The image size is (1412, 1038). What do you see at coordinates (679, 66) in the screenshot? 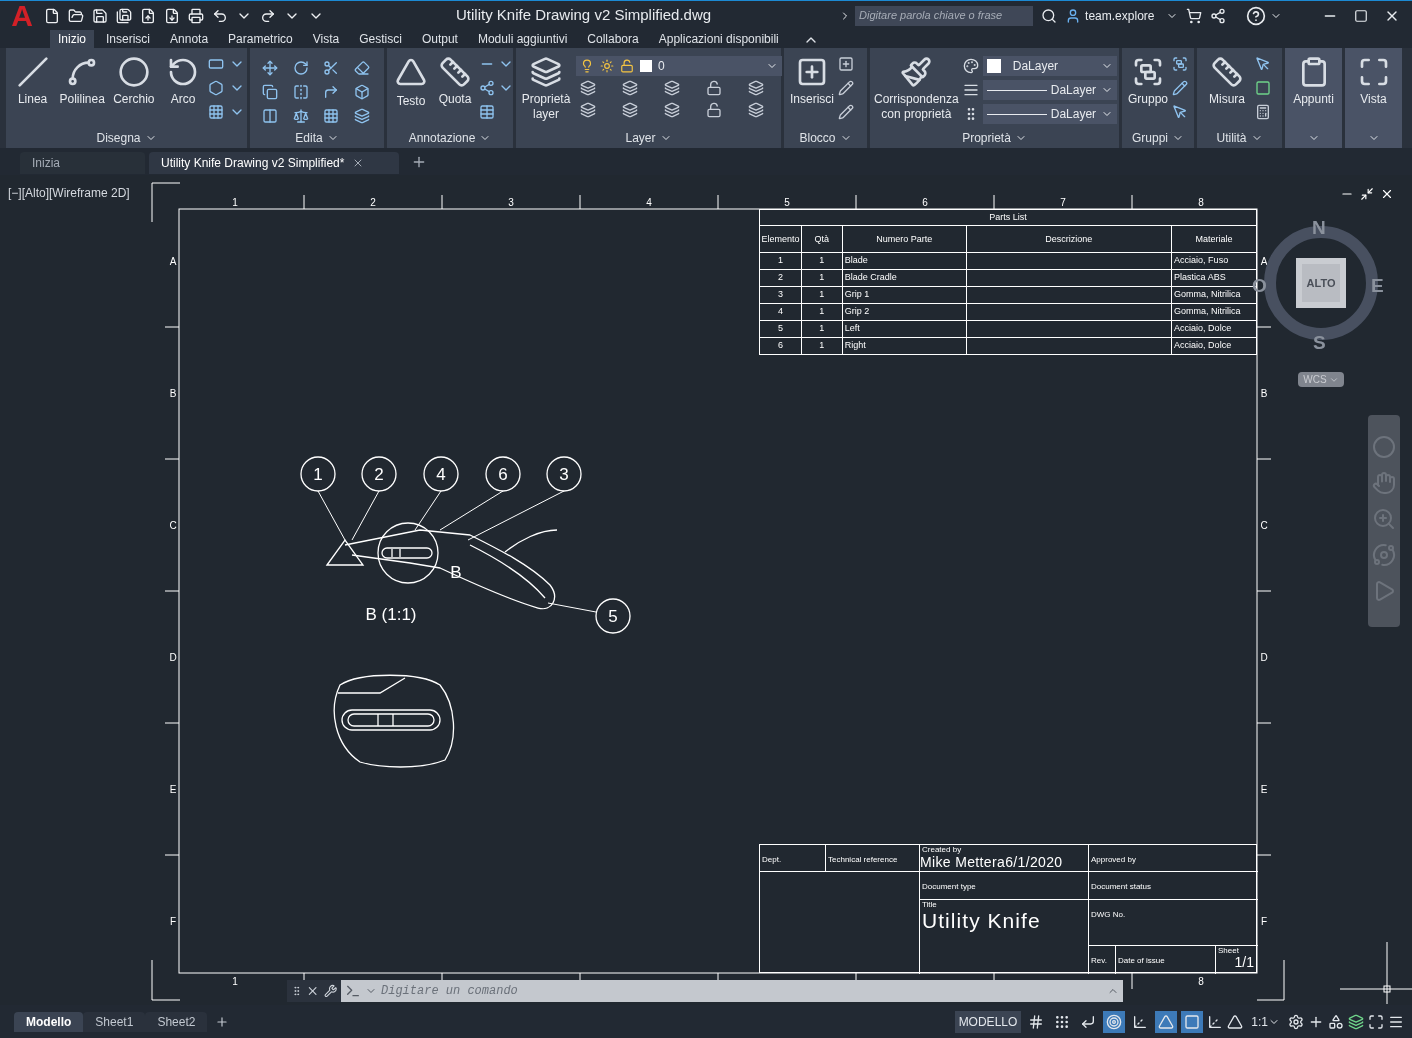
I see `layer-dropdown: 0` at bounding box center [679, 66].